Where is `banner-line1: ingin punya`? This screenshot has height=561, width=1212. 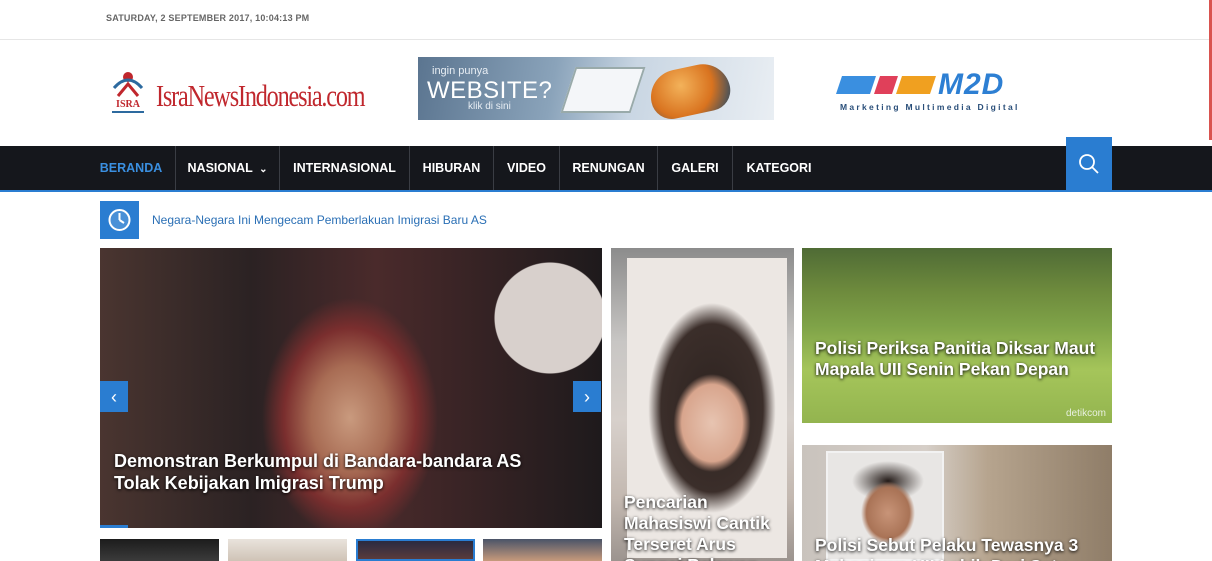
banner-line1: ingin punya is located at coordinates (460, 71).